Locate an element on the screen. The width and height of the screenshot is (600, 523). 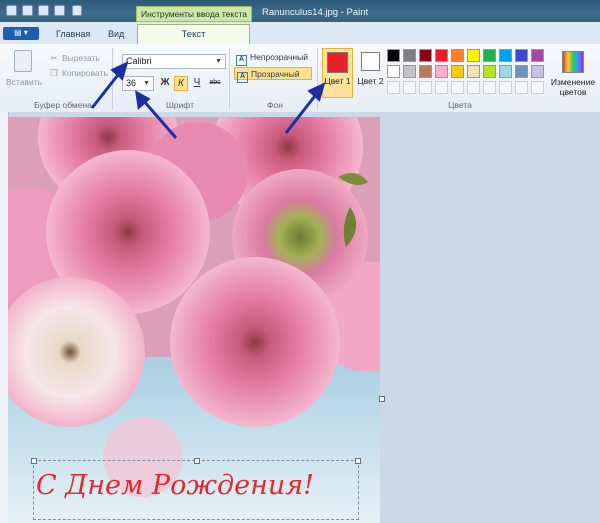
color2-swatch is located at coordinates (370, 61).